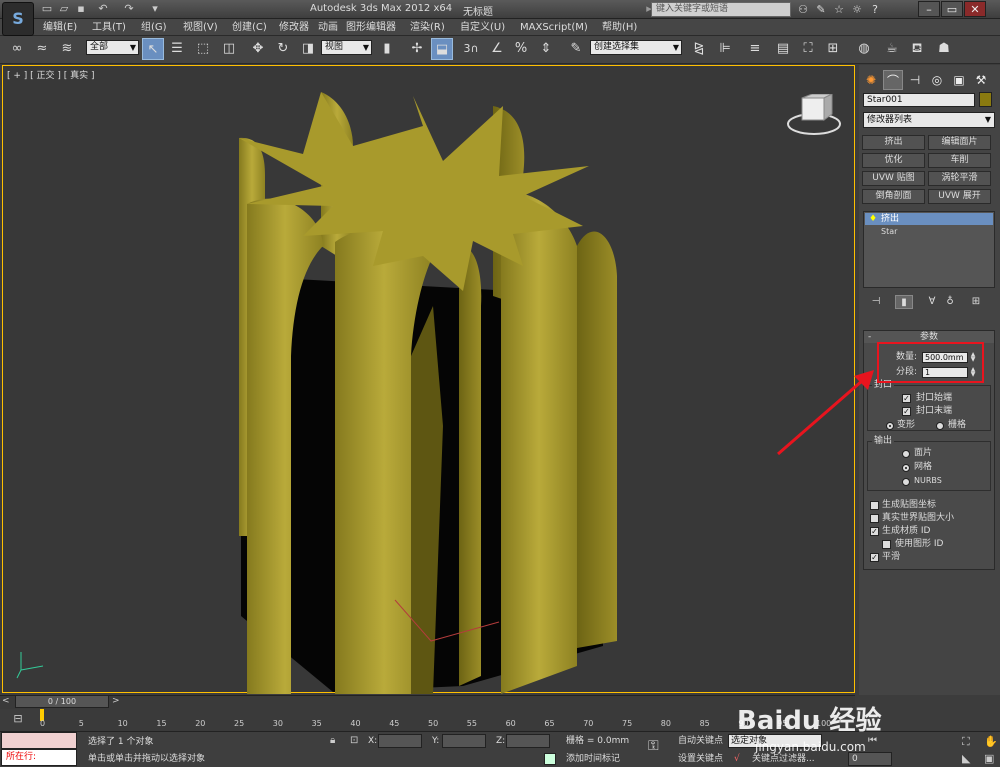 Image resolution: width=1000 pixels, height=767 pixels. I want to click on search-input: 键入关键字或短语, so click(721, 9).